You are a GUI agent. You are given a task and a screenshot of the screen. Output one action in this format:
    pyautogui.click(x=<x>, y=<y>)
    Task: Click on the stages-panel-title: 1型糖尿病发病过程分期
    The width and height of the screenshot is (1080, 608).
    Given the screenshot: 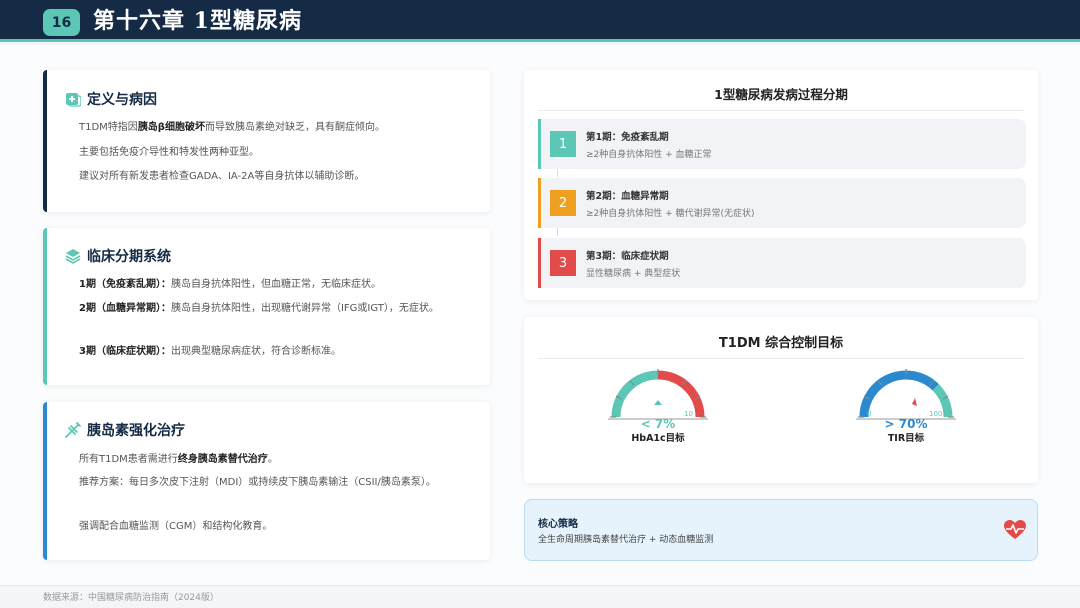 What is the action you would take?
    pyautogui.click(x=781, y=94)
    